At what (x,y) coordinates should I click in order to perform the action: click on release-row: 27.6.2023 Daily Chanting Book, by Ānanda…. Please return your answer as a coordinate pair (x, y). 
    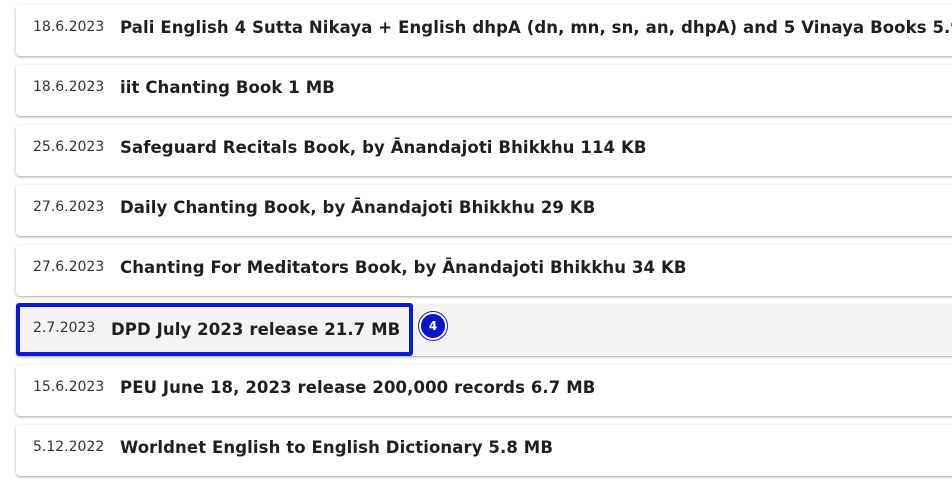
    Looking at the image, I should click on (484, 210).